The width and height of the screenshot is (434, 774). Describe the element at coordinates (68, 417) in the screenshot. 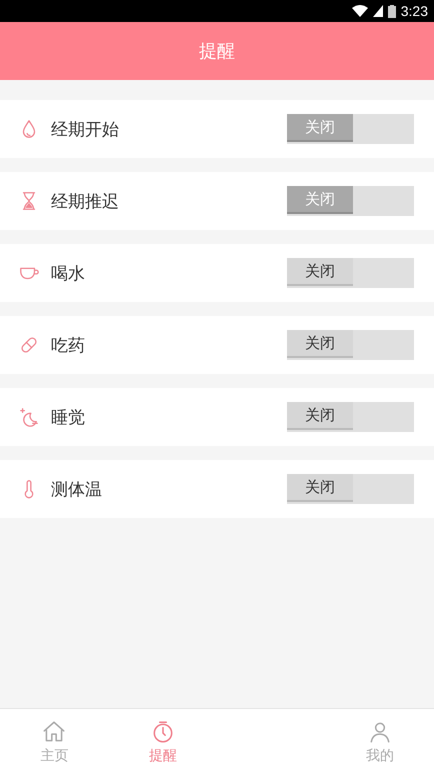

I see `reminder-label: 睡觉` at that location.